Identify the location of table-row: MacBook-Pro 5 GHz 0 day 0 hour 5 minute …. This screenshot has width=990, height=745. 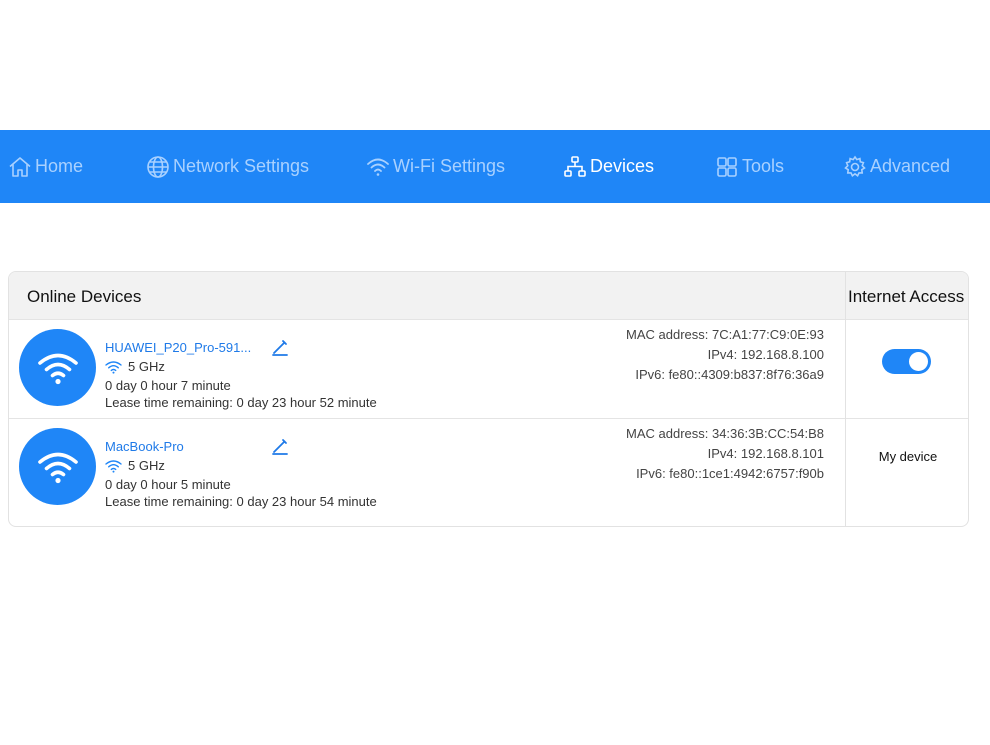
(488, 472).